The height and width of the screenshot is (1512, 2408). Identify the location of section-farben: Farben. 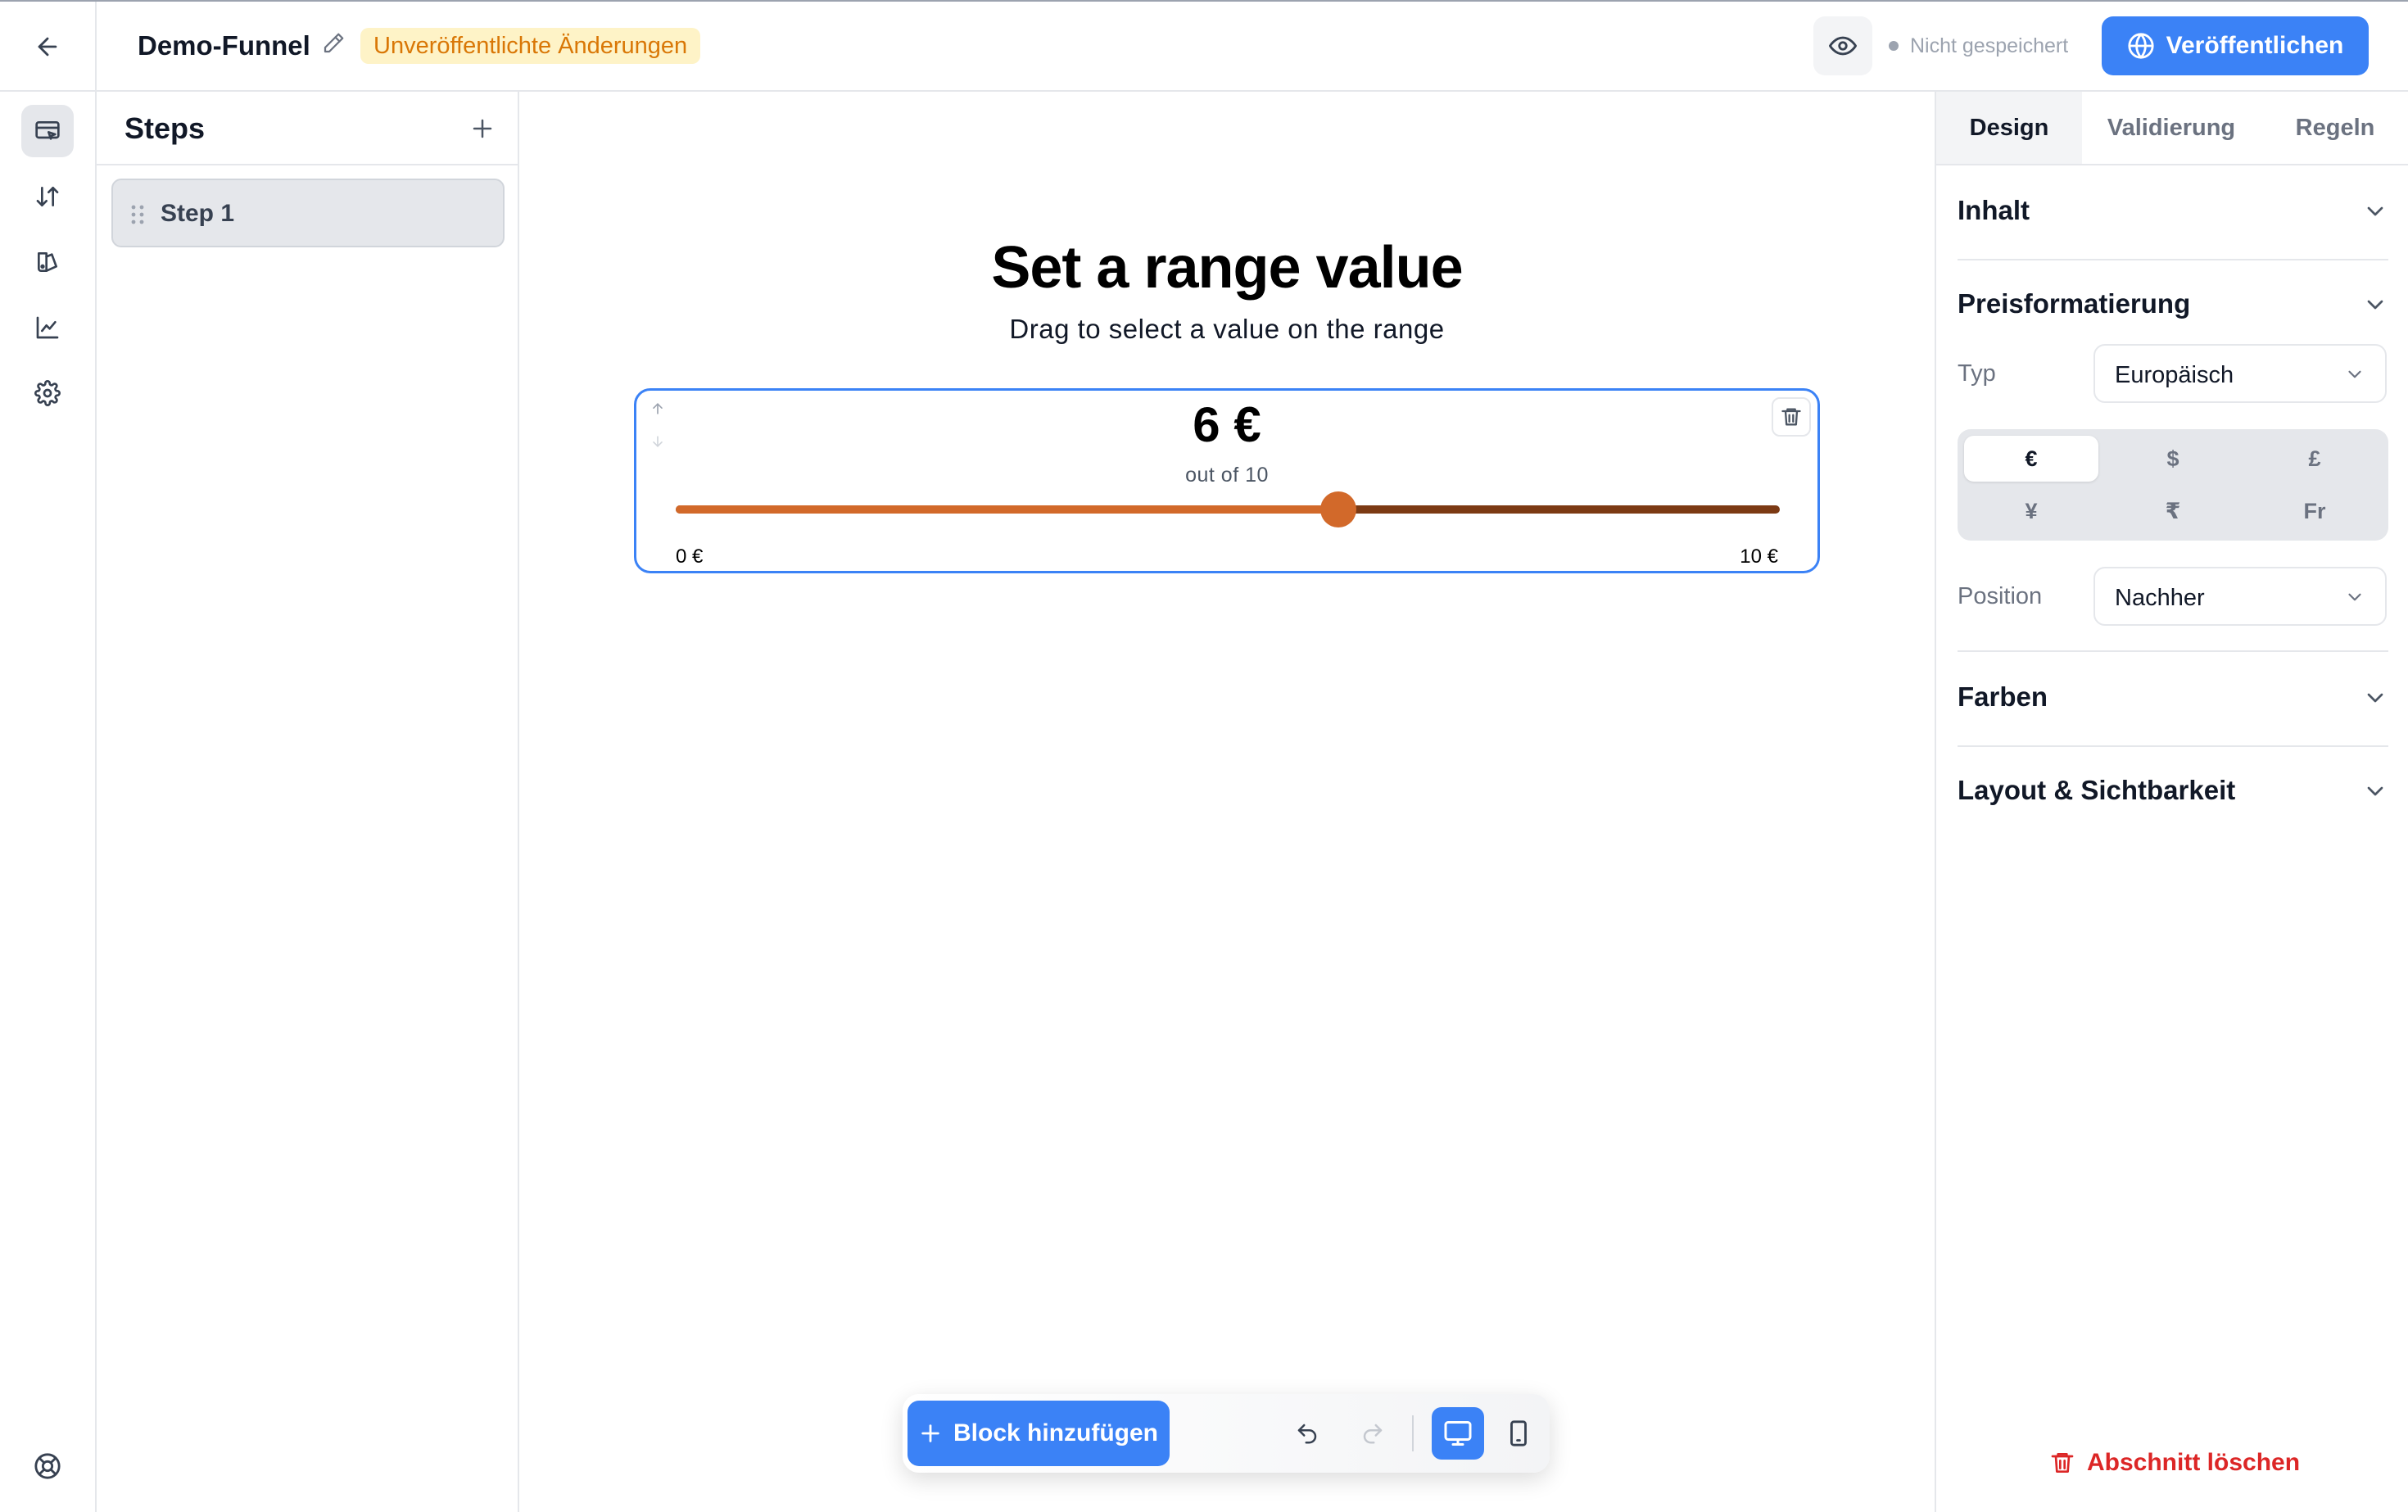
(2173, 700).